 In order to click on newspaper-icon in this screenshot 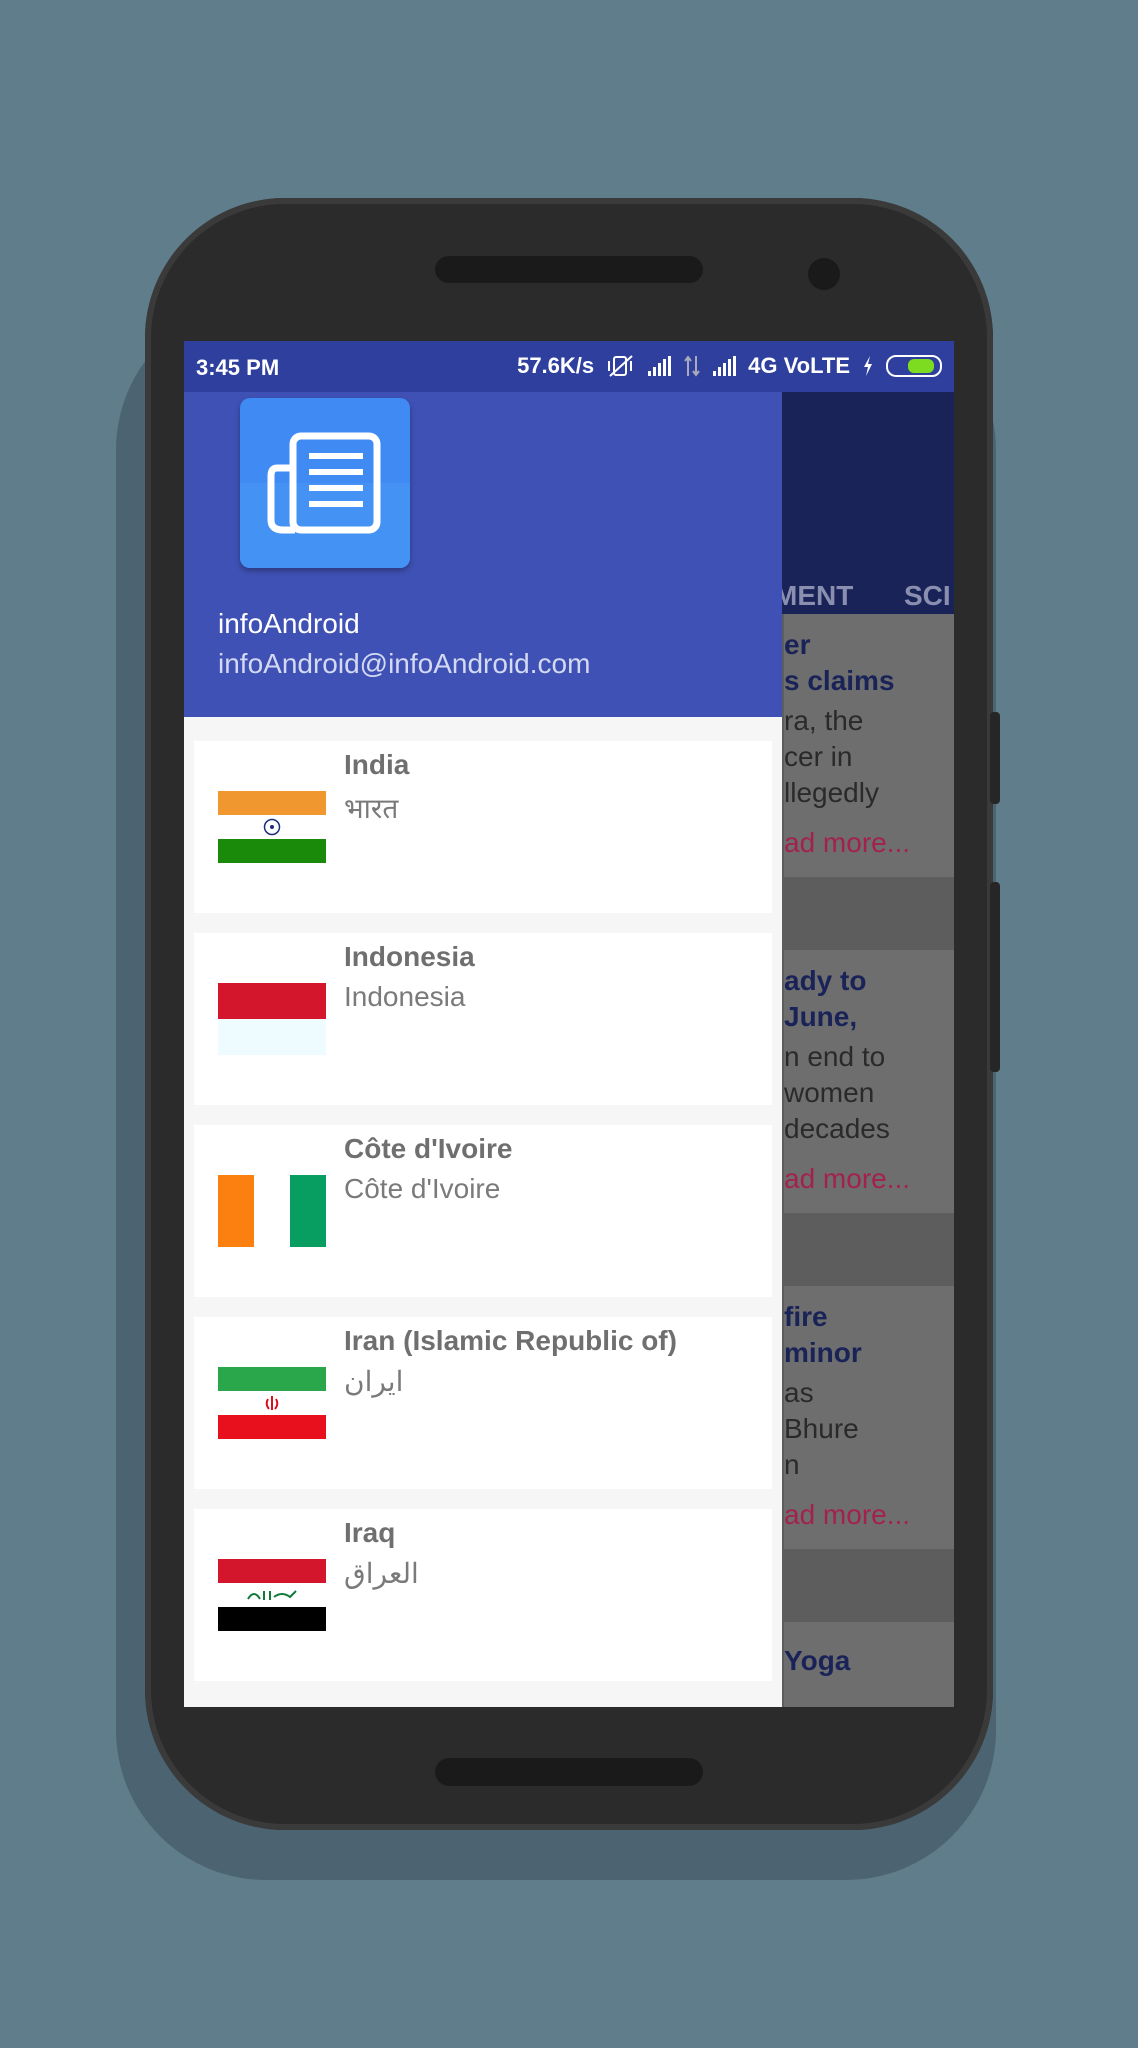, I will do `click(325, 483)`.